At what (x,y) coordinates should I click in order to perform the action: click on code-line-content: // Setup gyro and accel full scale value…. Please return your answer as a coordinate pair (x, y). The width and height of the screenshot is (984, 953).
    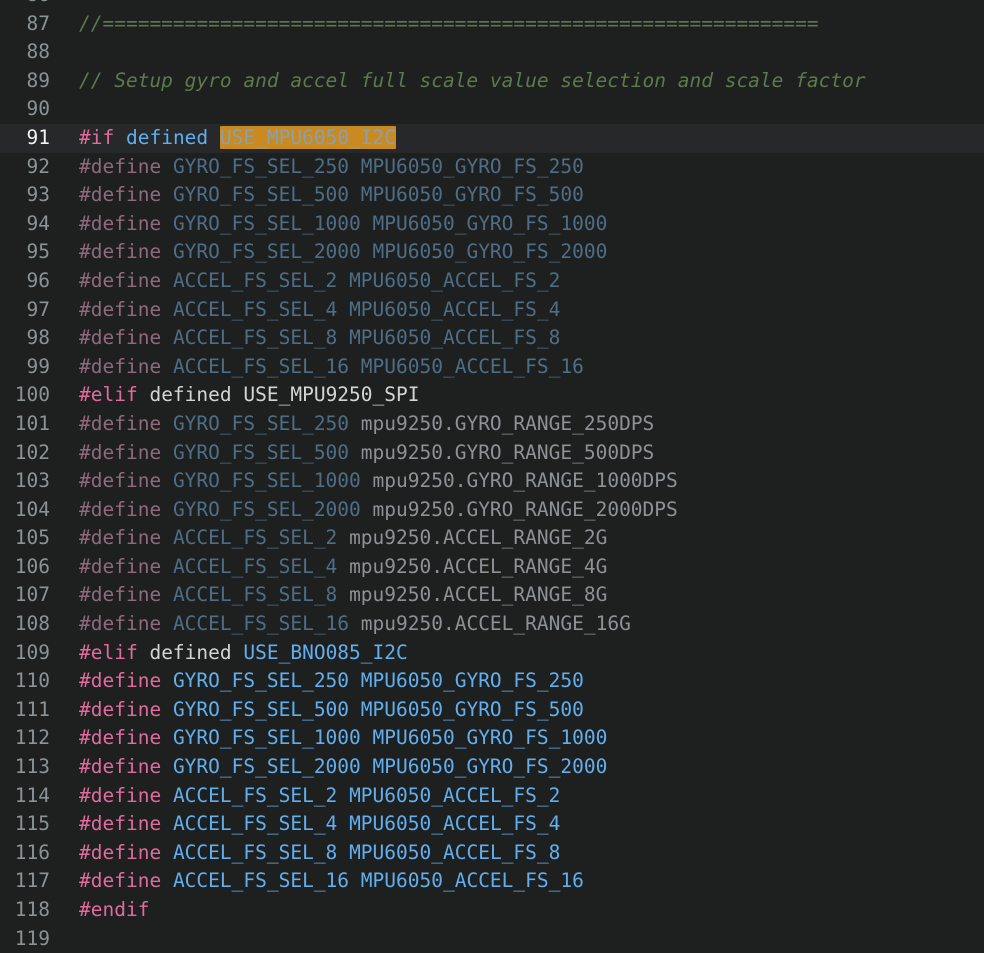
    Looking at the image, I should click on (517, 81).